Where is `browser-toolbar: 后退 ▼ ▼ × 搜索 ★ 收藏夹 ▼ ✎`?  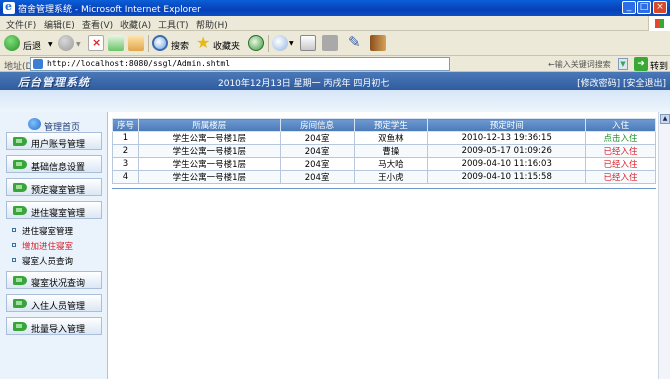
browser-toolbar: 后退 ▼ ▼ × 搜索 ★ 收藏夹 ▼ ✎ is located at coordinates (335, 43).